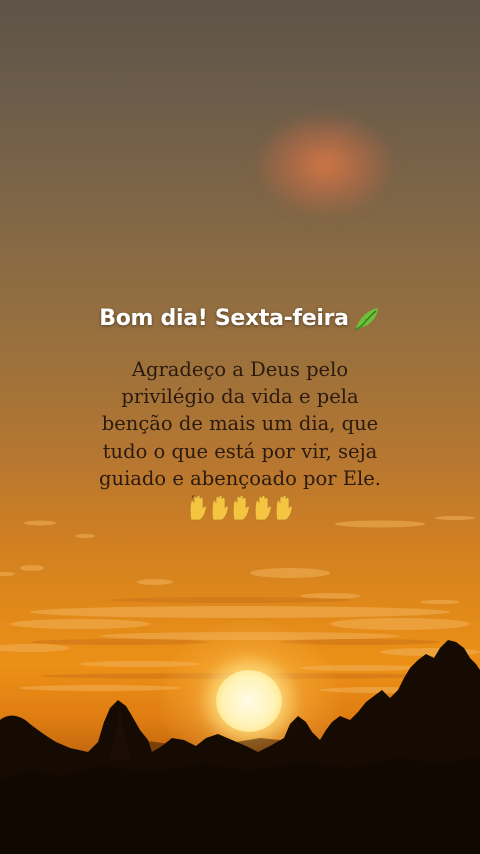  I want to click on message-line: privilégio da vida e pela, so click(240, 397).